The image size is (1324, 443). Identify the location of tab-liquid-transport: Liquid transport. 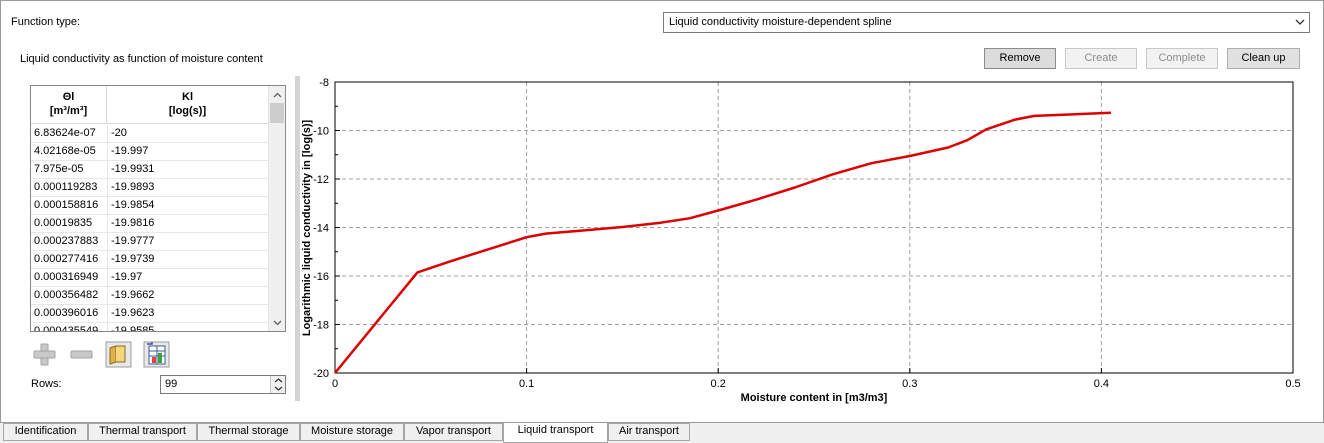
(555, 433).